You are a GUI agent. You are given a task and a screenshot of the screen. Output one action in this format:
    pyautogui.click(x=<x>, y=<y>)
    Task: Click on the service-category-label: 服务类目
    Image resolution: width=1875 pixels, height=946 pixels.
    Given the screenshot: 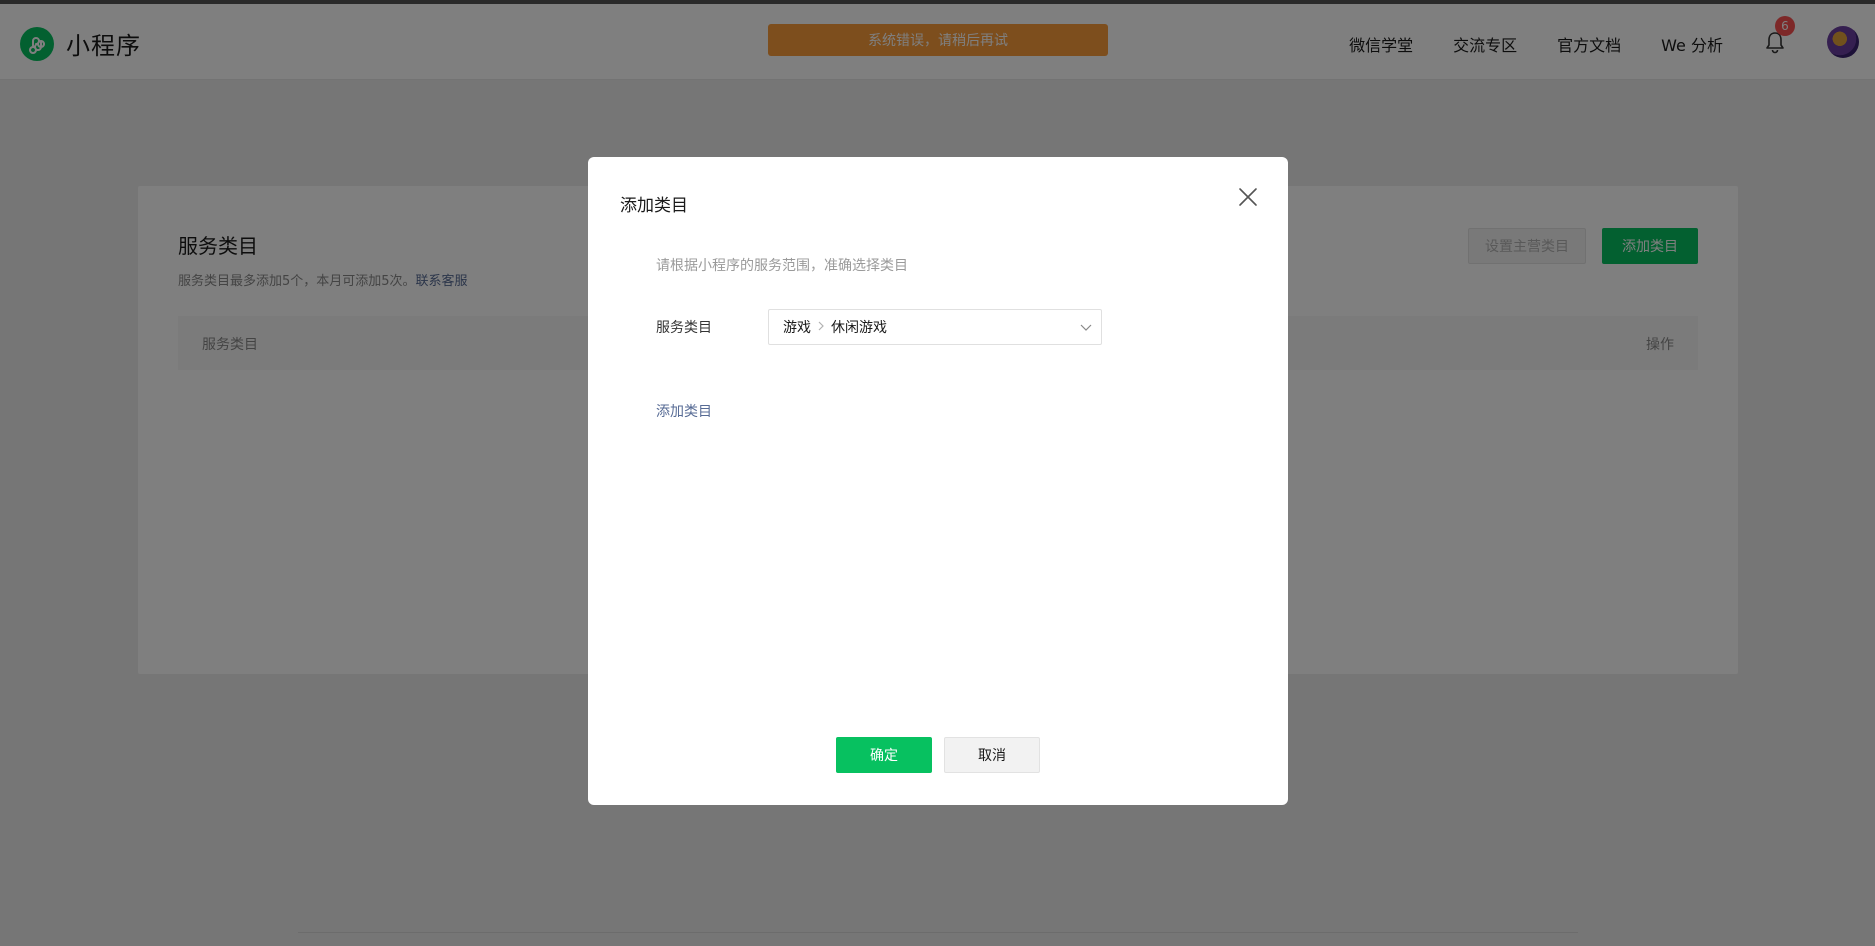 What is the action you would take?
    pyautogui.click(x=684, y=328)
    